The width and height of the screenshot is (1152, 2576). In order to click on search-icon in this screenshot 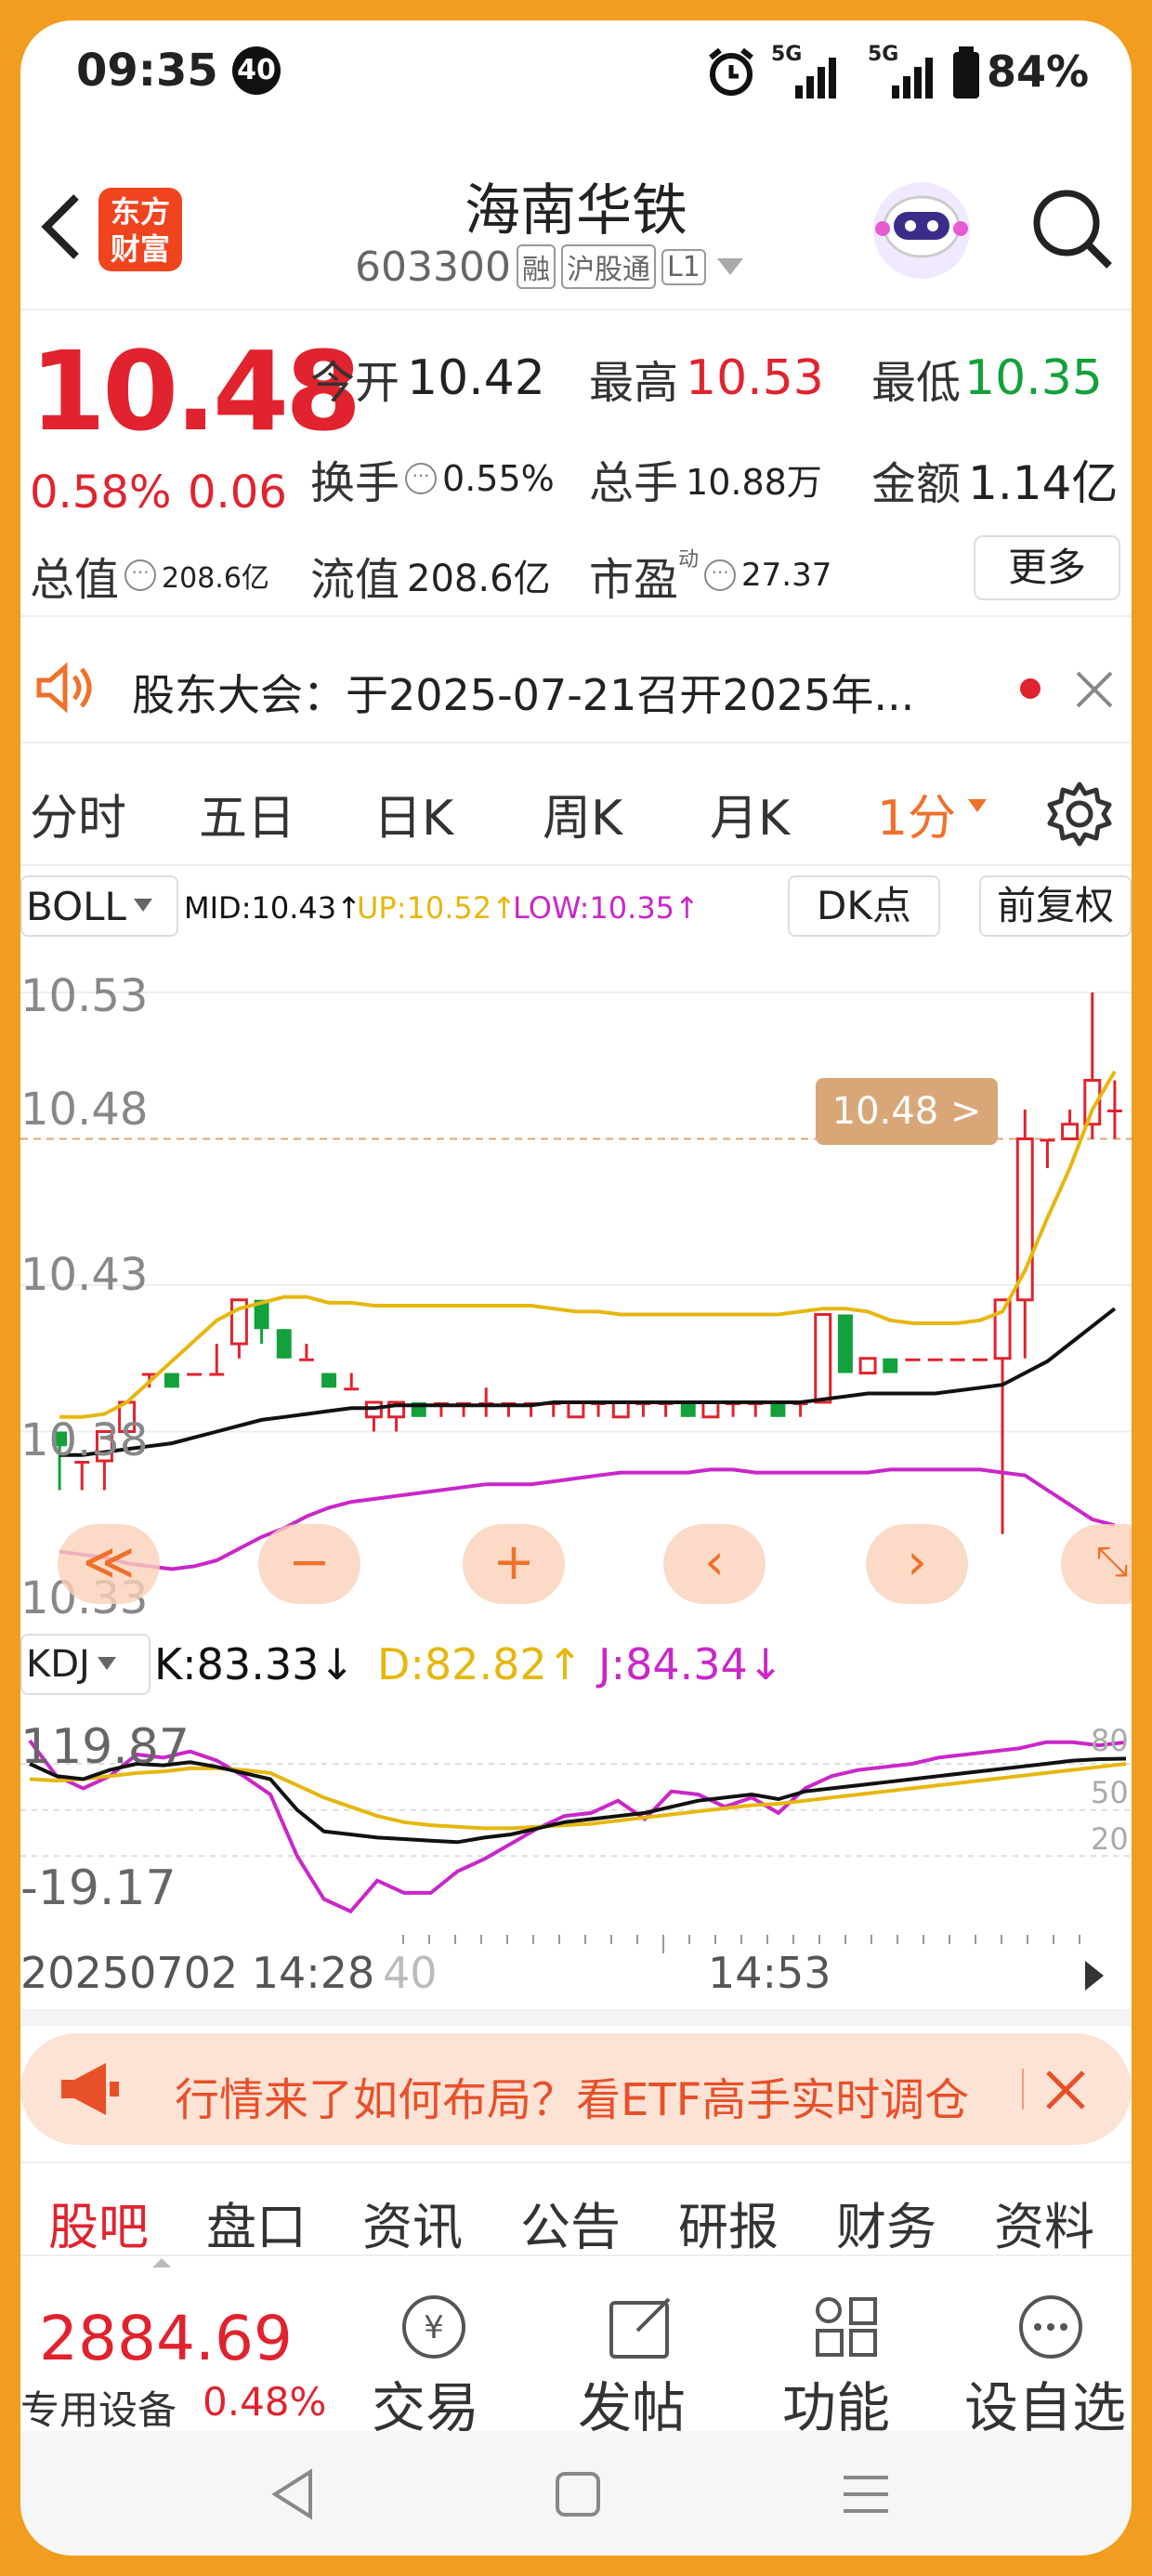, I will do `click(1072, 228)`.